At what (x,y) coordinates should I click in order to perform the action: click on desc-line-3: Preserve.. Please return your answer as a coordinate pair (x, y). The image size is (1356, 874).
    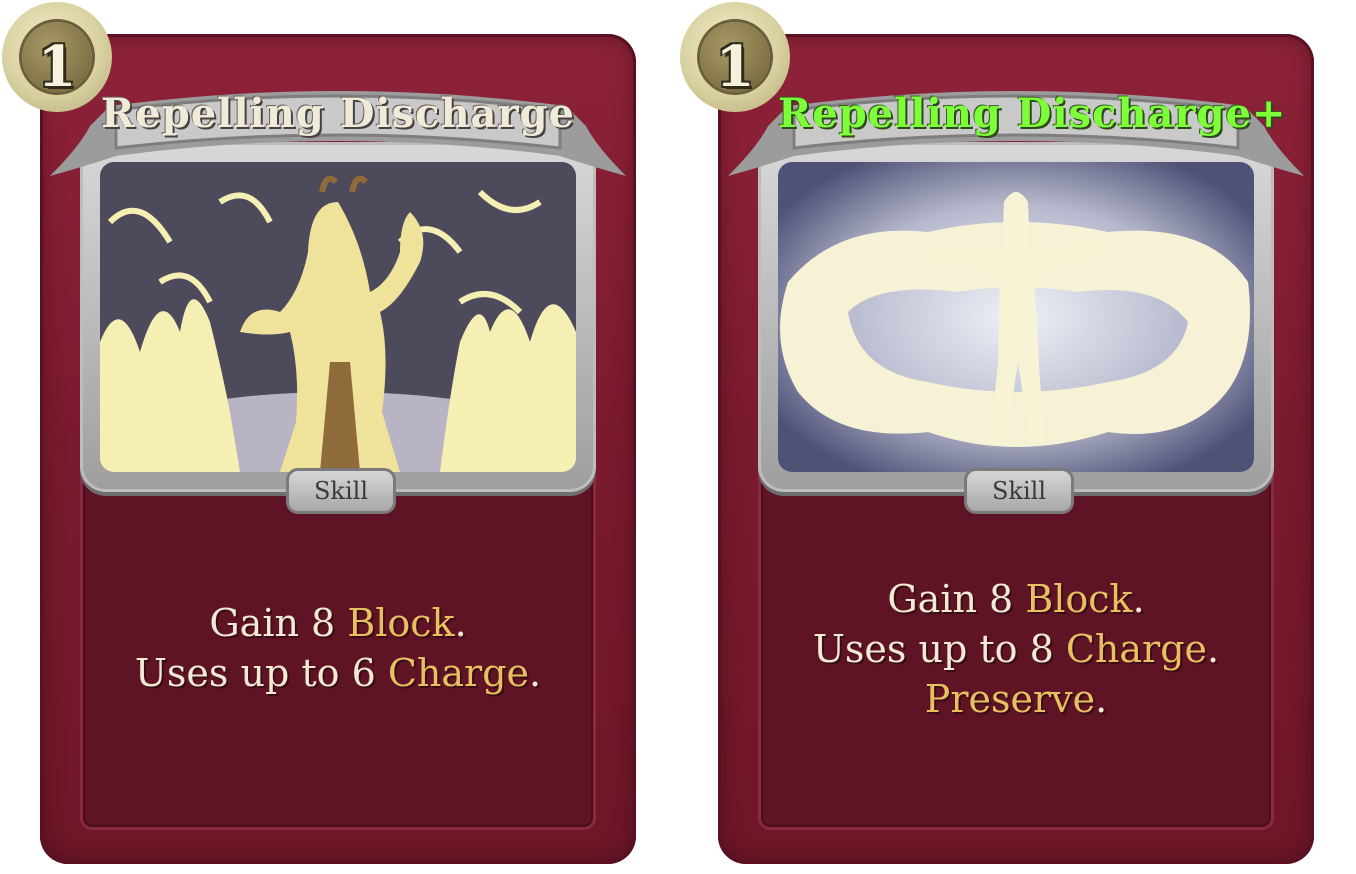
    Looking at the image, I should click on (1016, 699).